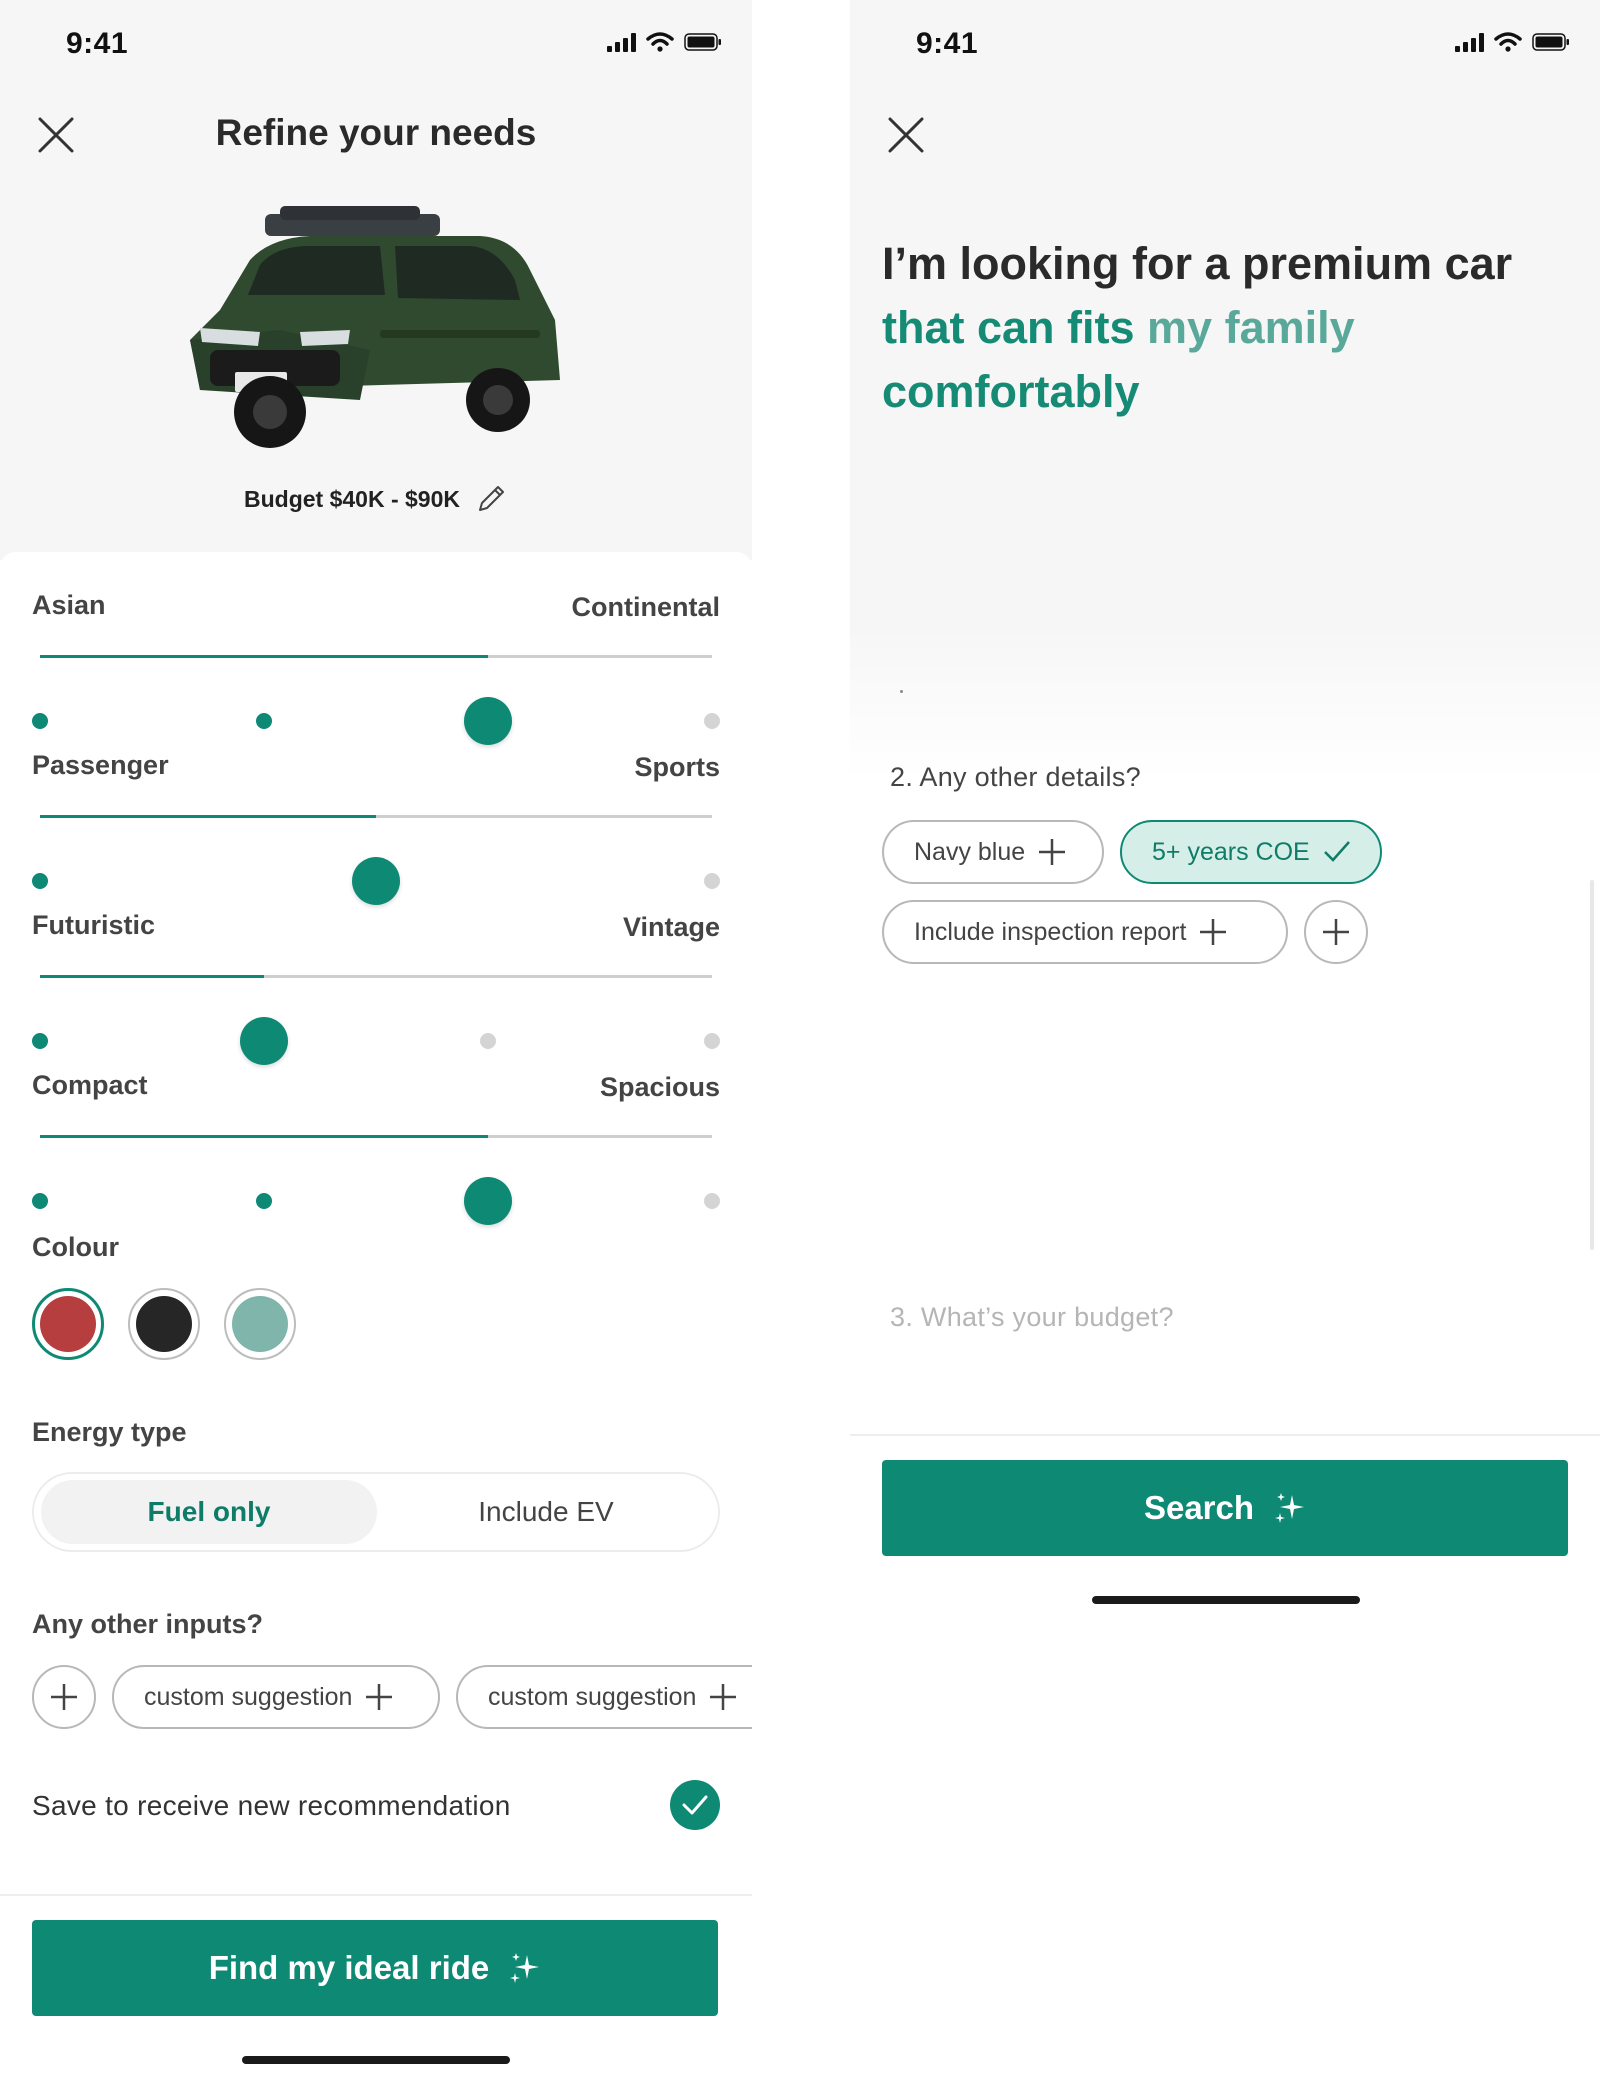 The image size is (1600, 2084). Describe the element at coordinates (546, 1512) in the screenshot. I see `energy-option-include-ev: Include EV` at that location.